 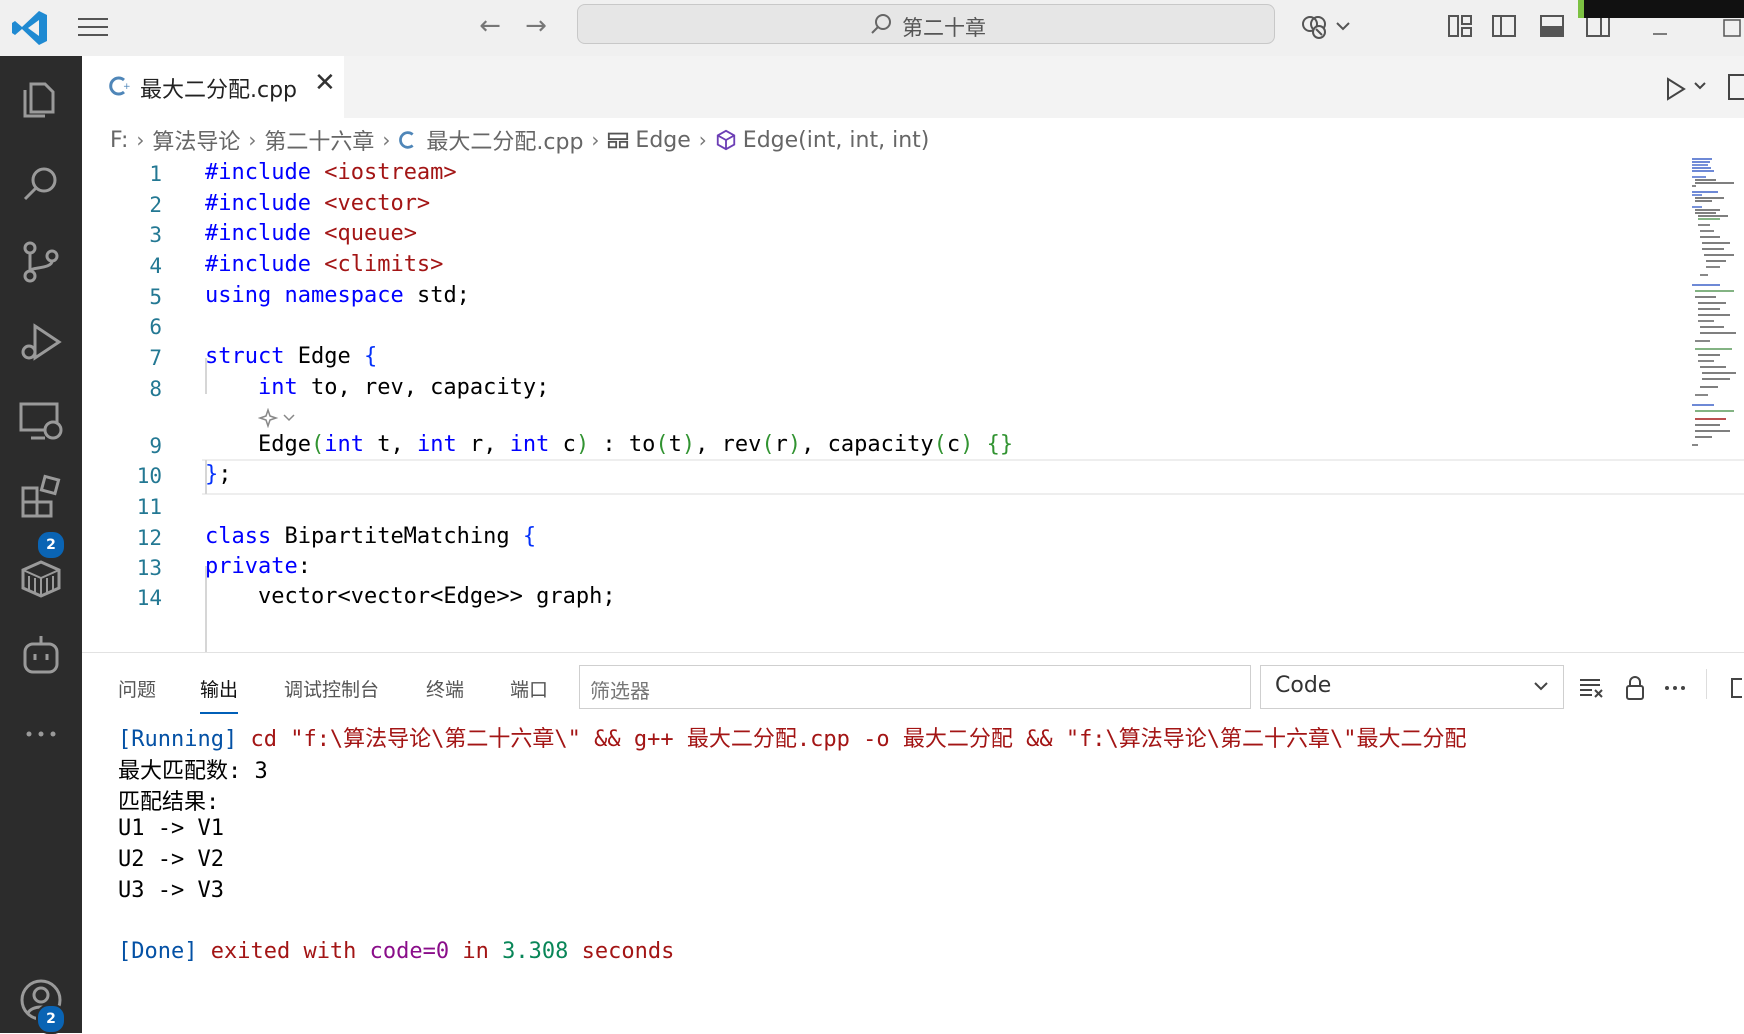 What do you see at coordinates (41, 420) in the screenshot?
I see `remote-explorer-icon` at bounding box center [41, 420].